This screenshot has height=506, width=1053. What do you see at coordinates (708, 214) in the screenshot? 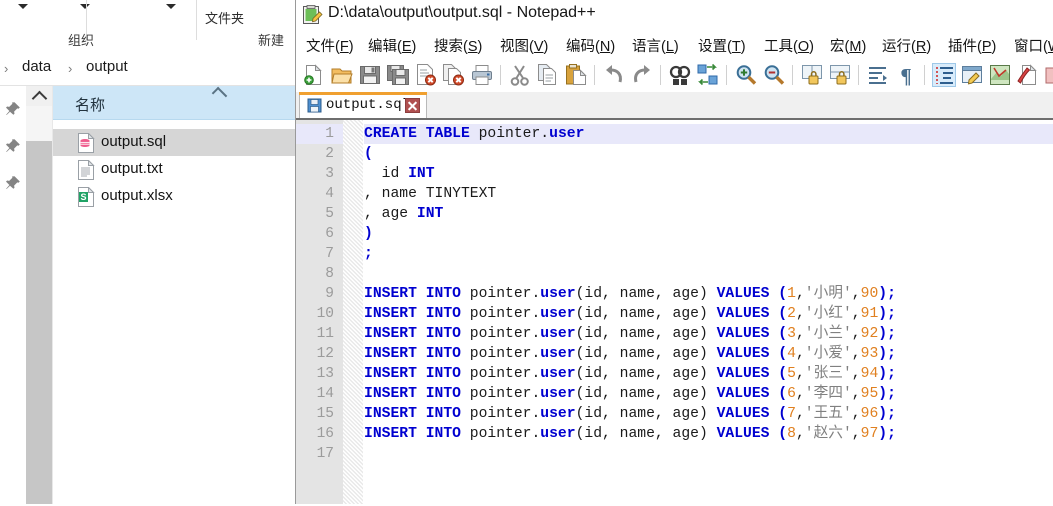
I see `code-line: , age INT` at bounding box center [708, 214].